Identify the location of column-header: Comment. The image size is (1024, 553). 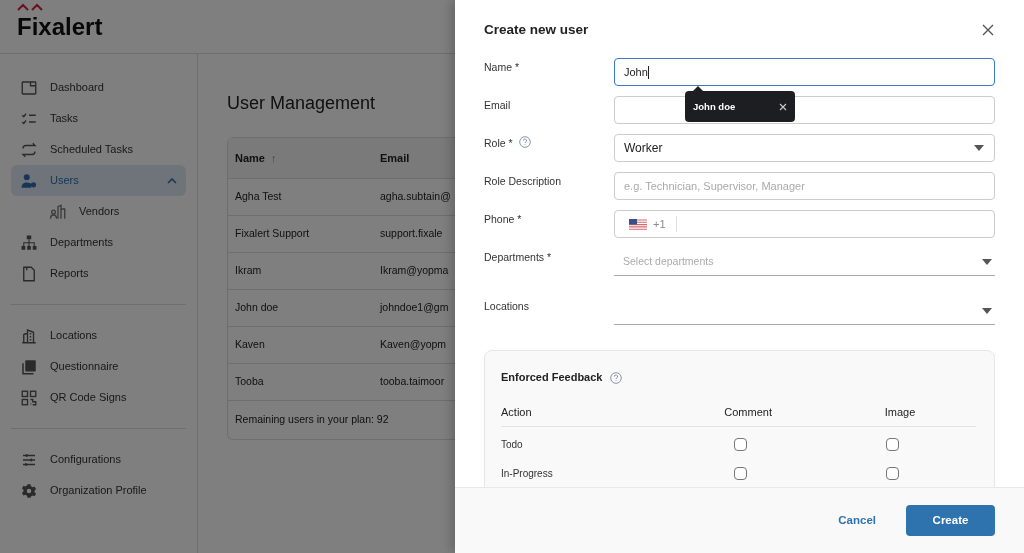
(748, 412).